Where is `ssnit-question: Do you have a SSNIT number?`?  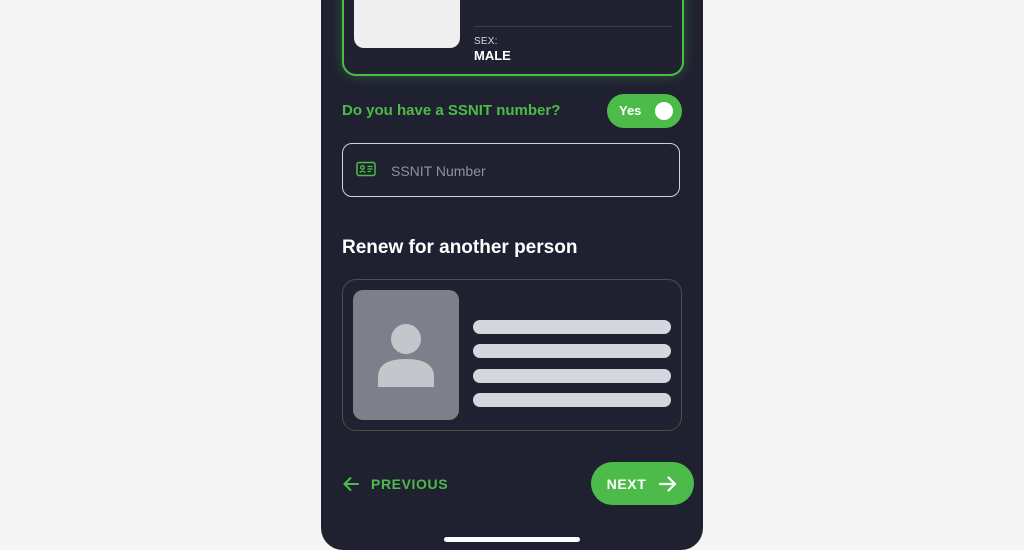
ssnit-question: Do you have a SSNIT number? is located at coordinates (451, 110).